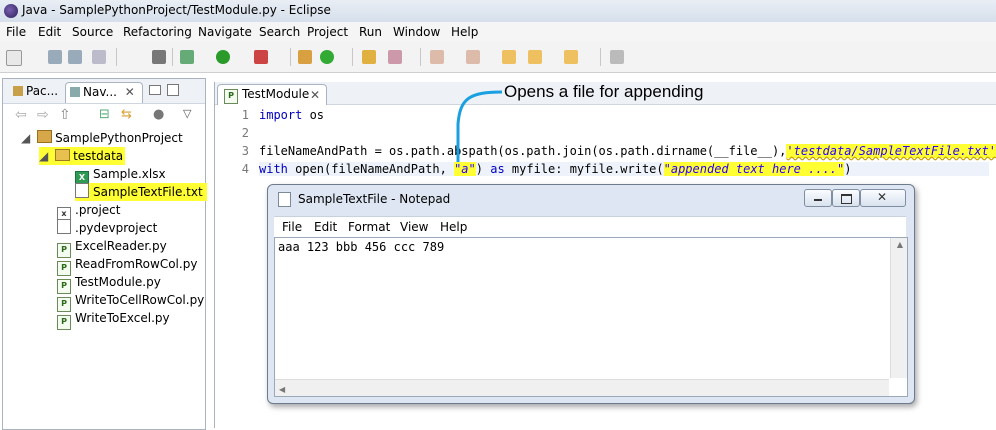 This screenshot has width=996, height=430. What do you see at coordinates (292, 227) in the screenshot?
I see `notepad-menu-file: File` at bounding box center [292, 227].